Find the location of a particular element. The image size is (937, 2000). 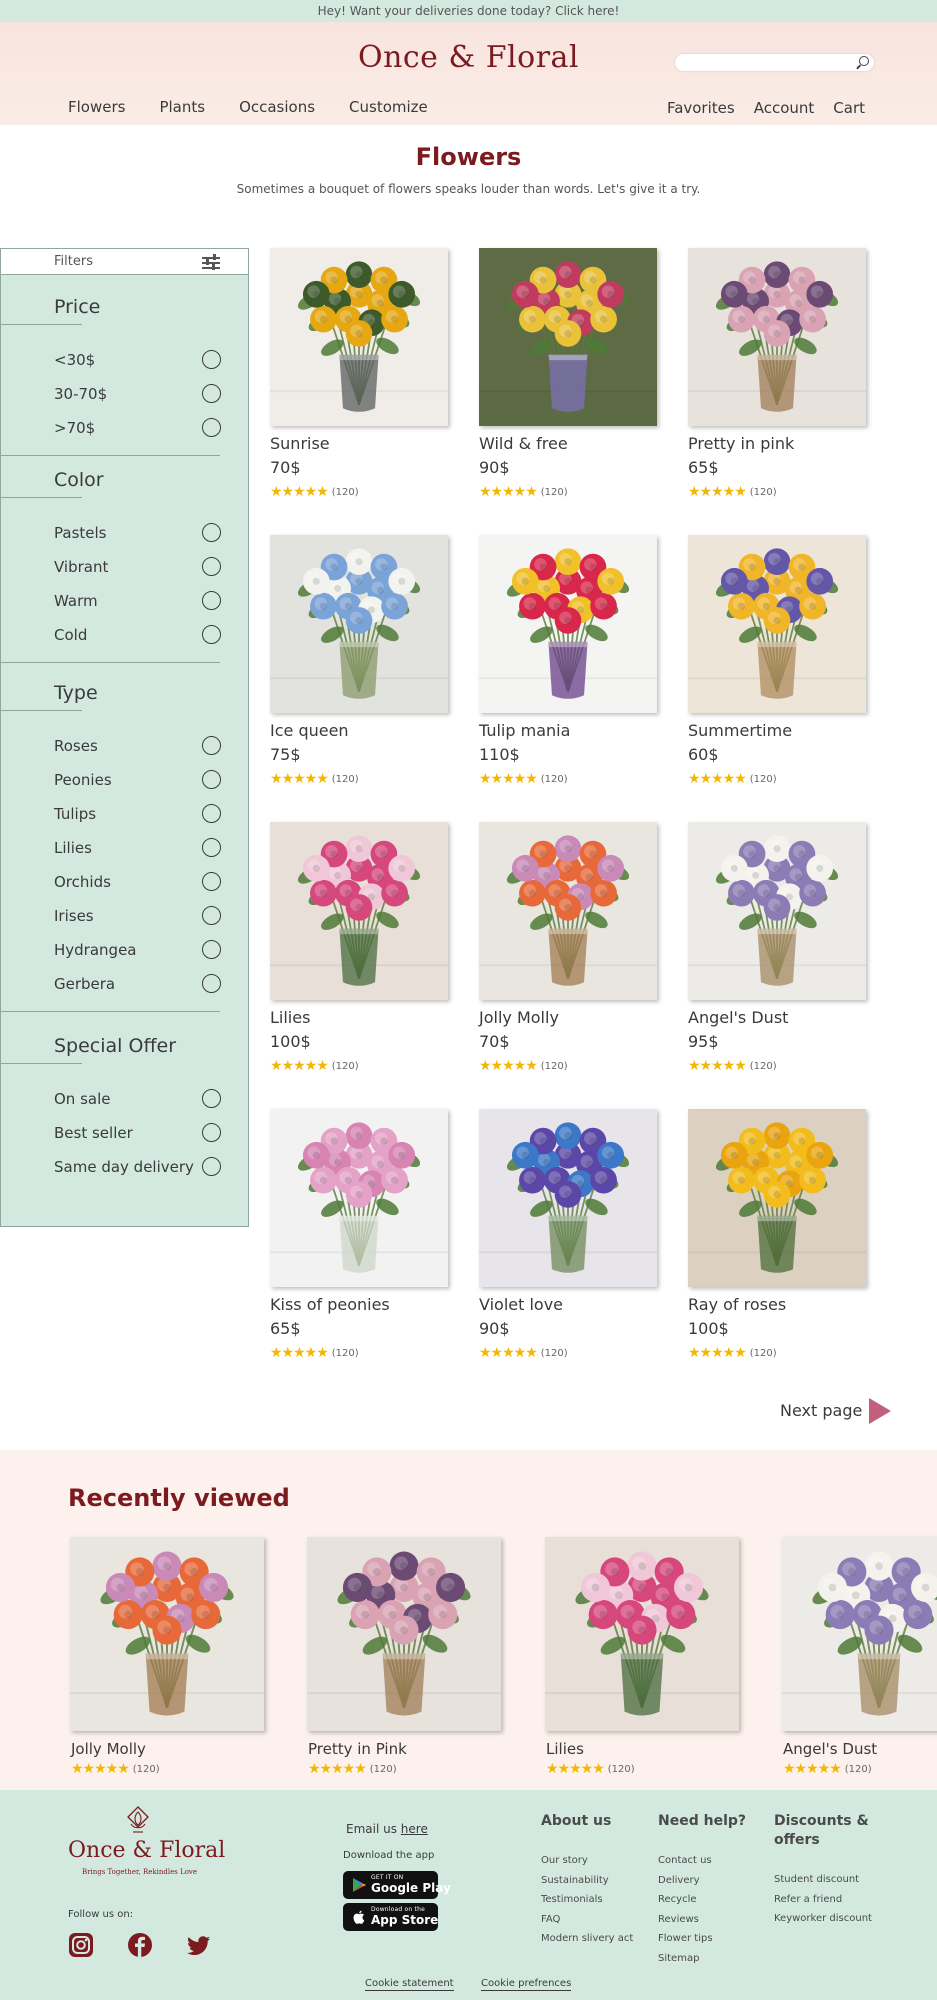

product-tulip-mania-rating: ★★★★★ (120) is located at coordinates (523, 779).